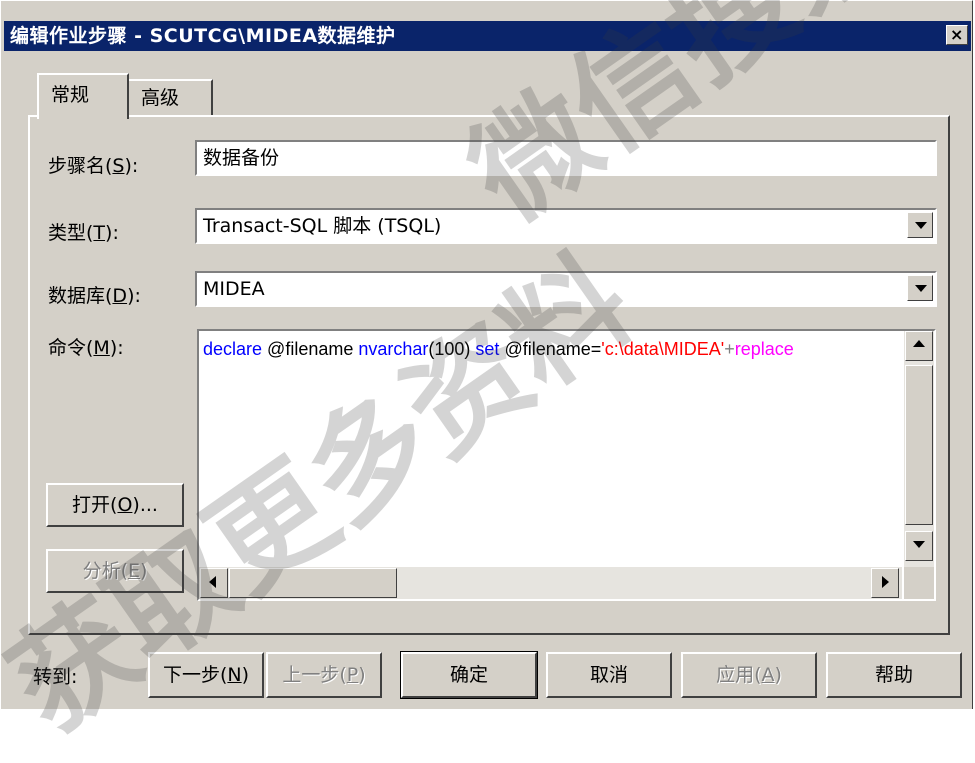 The image size is (975, 763). Describe the element at coordinates (80, 166) in the screenshot. I see `step-name-label-prefix: 步骤名(` at that location.